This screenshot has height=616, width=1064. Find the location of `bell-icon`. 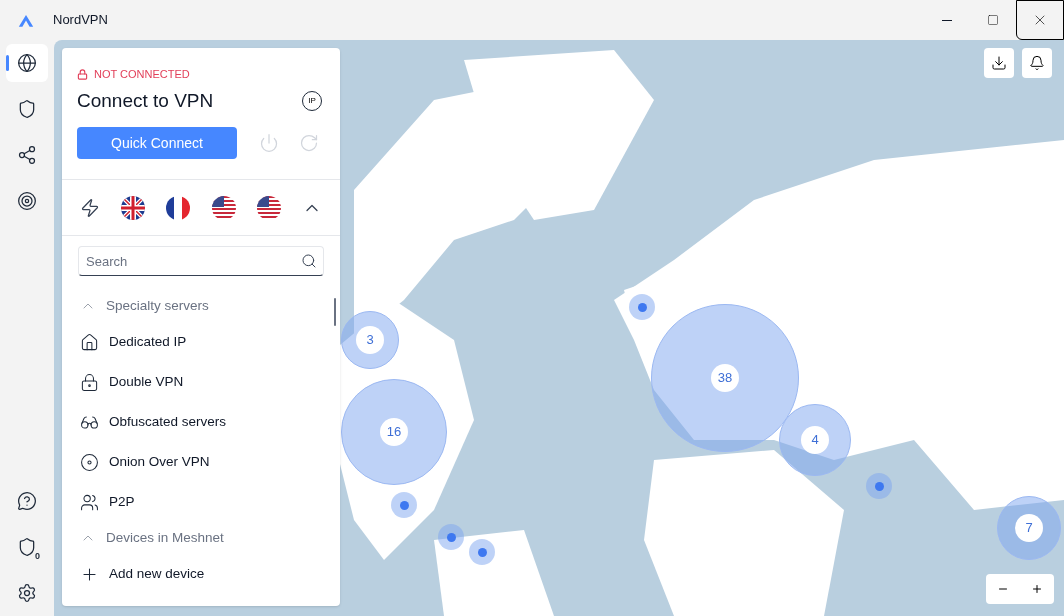

bell-icon is located at coordinates (1037, 63).